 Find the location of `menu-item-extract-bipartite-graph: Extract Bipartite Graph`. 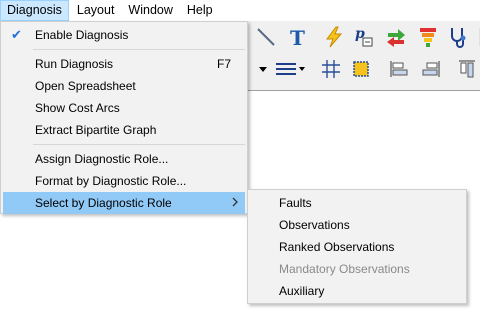

menu-item-extract-bipartite-graph: Extract Bipartite Graph is located at coordinates (124, 130).